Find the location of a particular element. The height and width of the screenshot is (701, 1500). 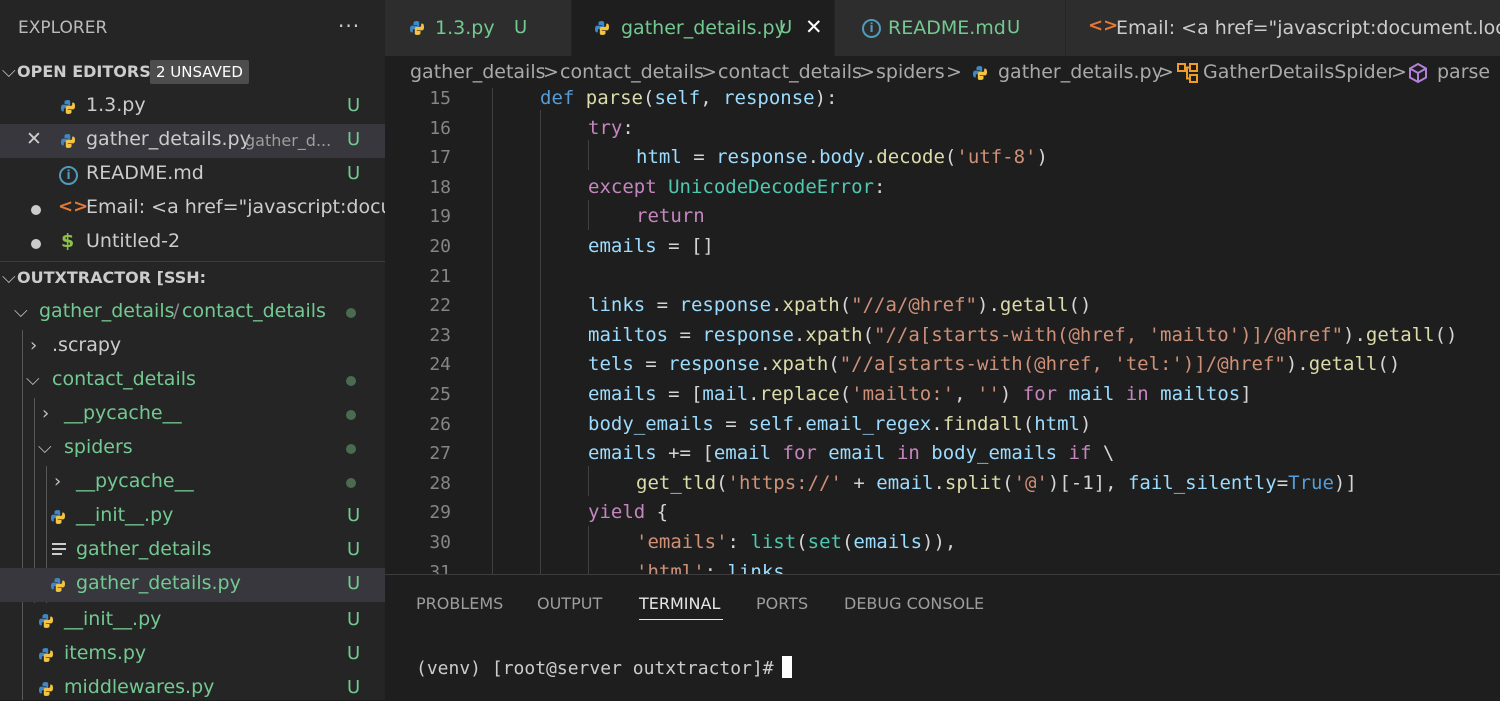

open-editors-header: ⌵ OPEN EDITORS 2 UNSAVED is located at coordinates (192, 73).